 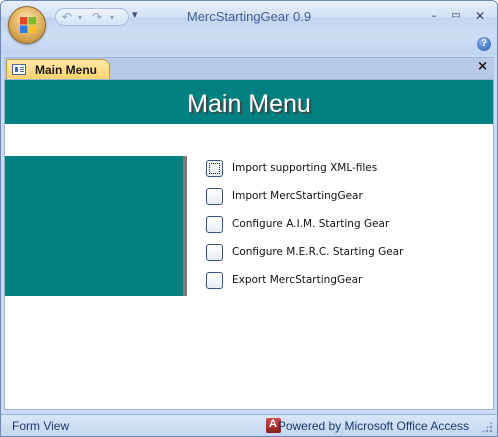 What do you see at coordinates (434, 16) in the screenshot?
I see `minimize-icon: –` at bounding box center [434, 16].